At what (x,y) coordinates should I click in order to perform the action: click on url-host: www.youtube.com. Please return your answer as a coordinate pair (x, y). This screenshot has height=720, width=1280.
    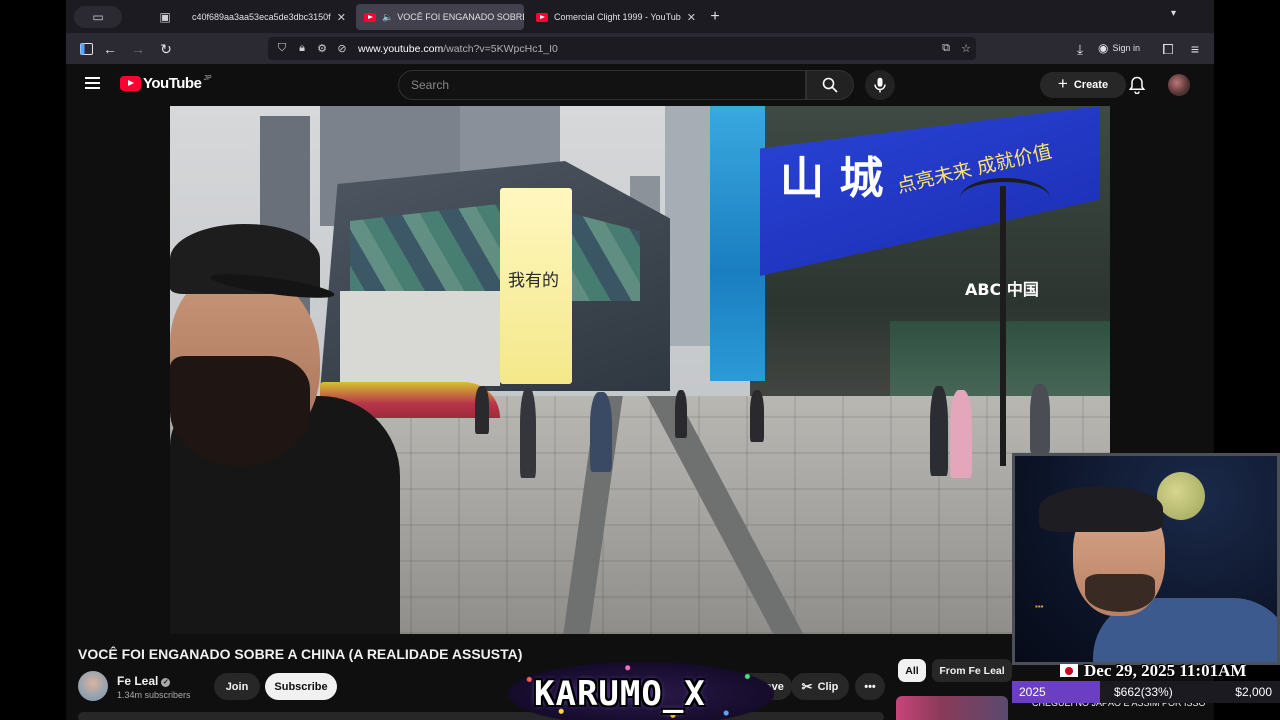
    Looking at the image, I should click on (401, 48).